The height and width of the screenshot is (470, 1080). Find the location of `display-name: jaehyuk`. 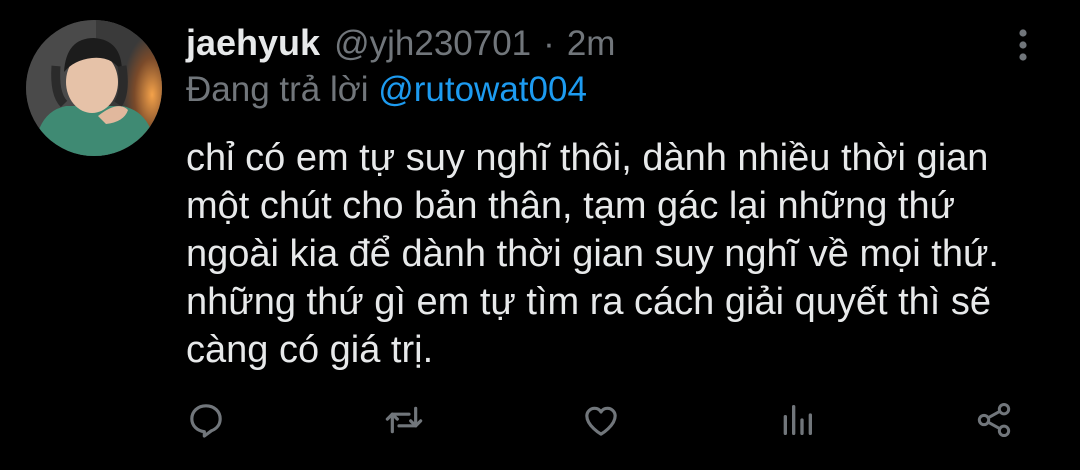

display-name: jaehyuk is located at coordinates (253, 43).